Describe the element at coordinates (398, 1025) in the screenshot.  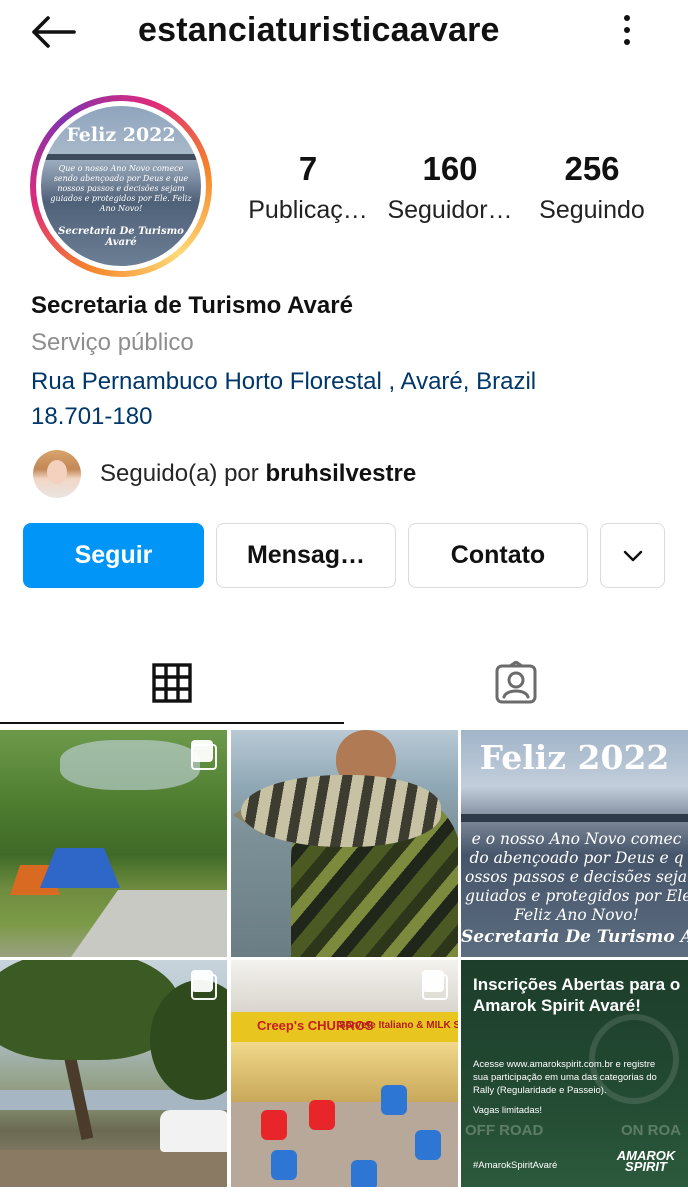
I see `post-sign-right: Sorvete Italiano & MILK SHAKE` at that location.